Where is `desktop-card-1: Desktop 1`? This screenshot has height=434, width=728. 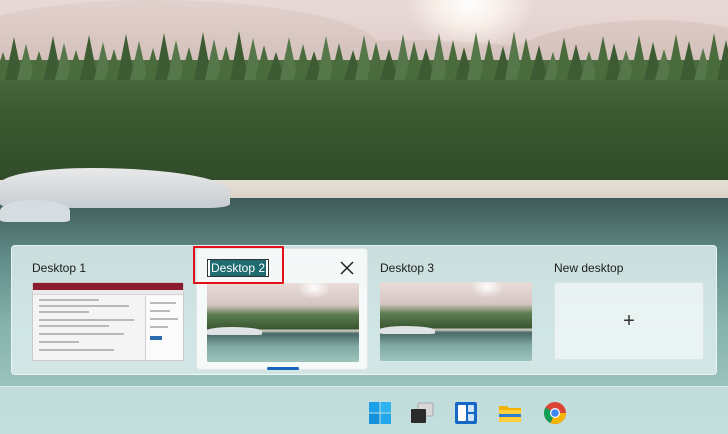 desktop-card-1: Desktop 1 is located at coordinates (98, 308).